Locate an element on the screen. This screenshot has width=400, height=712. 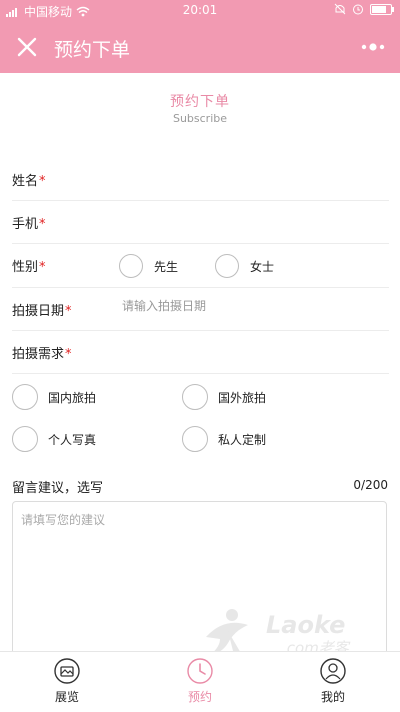
tab-bar: 展览 预约 我的 is located at coordinates (200, 681).